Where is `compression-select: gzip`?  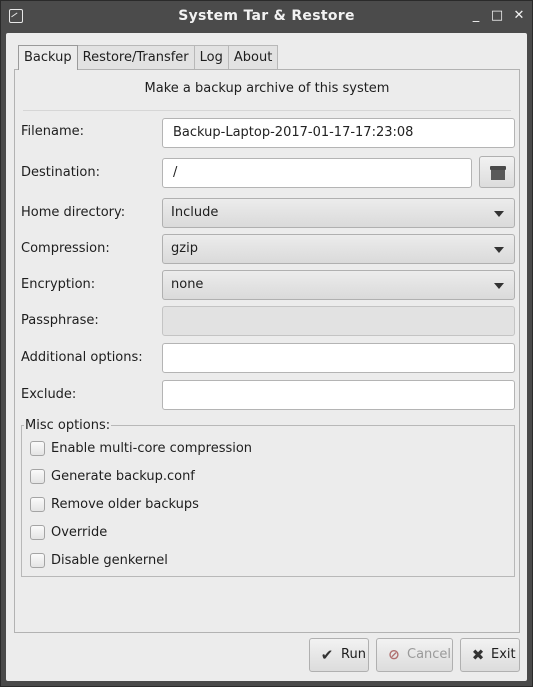
compression-select: gzip is located at coordinates (338, 249).